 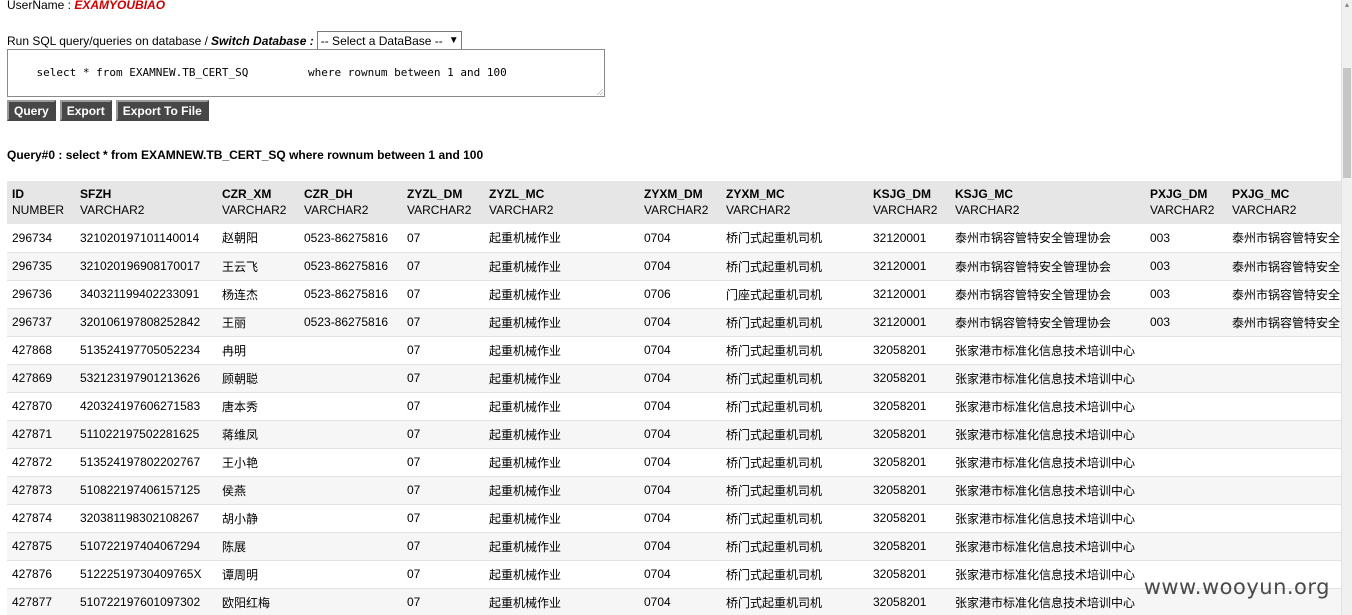 What do you see at coordinates (146, 546) in the screenshot?
I see `table-cell: 510722197404067294` at bounding box center [146, 546].